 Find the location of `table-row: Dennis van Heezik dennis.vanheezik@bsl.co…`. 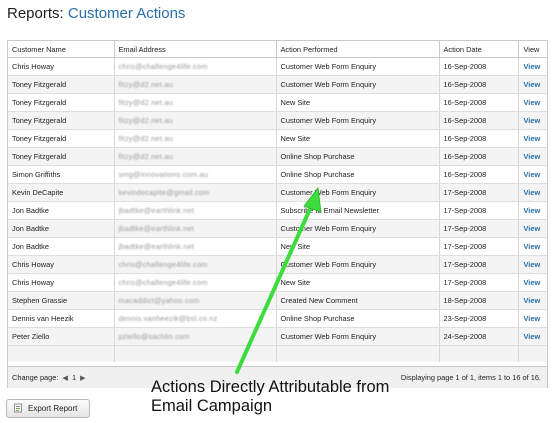

table-row: Dennis van Heezik dennis.vanheezik@bsl.co… is located at coordinates (277, 318).